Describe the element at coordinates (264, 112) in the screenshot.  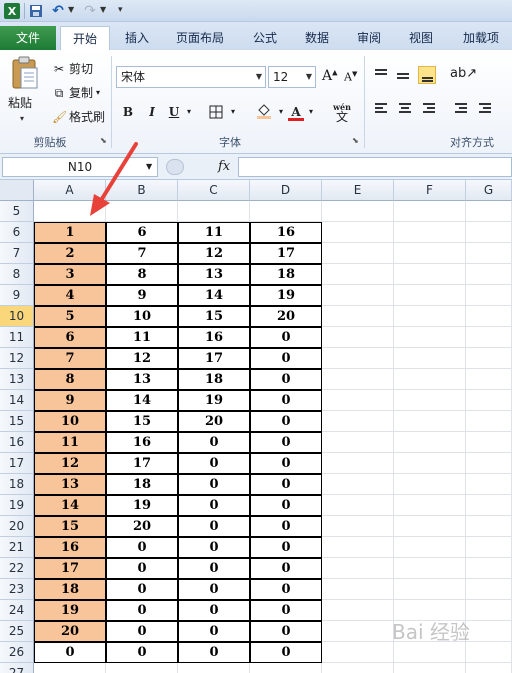
I see `fill-color-icon` at that location.